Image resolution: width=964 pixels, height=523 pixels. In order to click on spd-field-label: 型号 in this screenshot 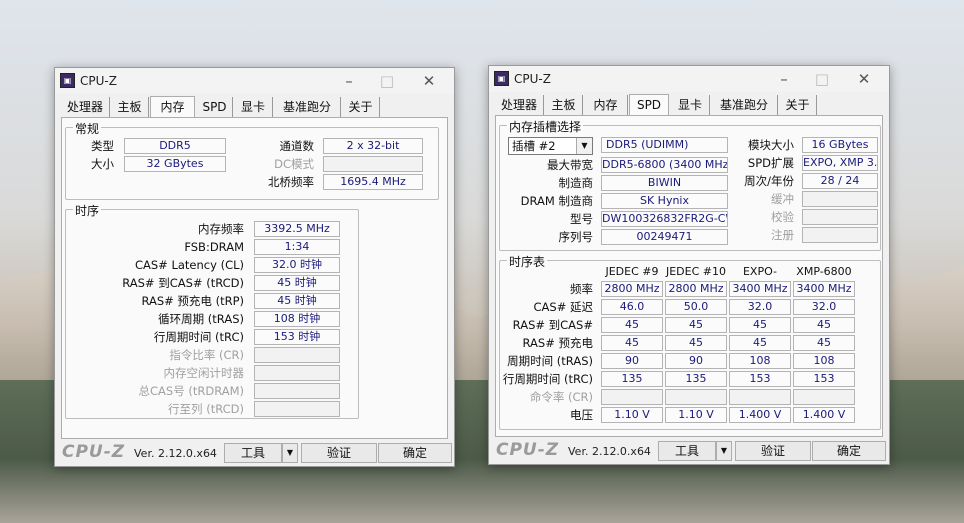, I will do `click(581, 219)`.